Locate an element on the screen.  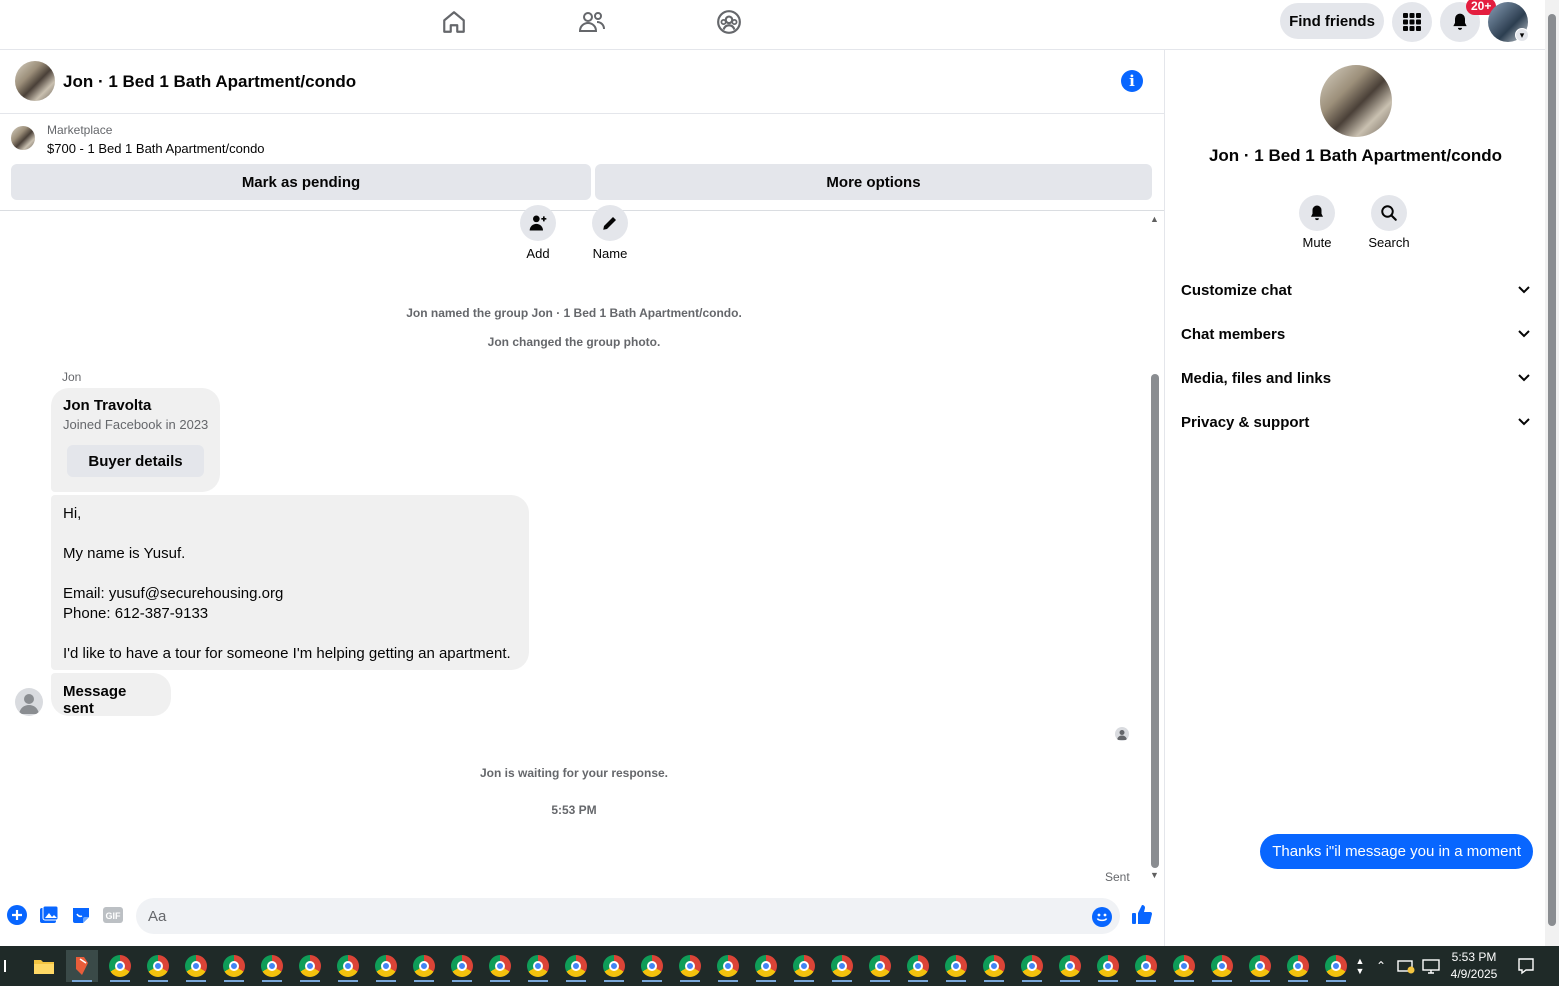
add-people-button is located at coordinates (538, 223).